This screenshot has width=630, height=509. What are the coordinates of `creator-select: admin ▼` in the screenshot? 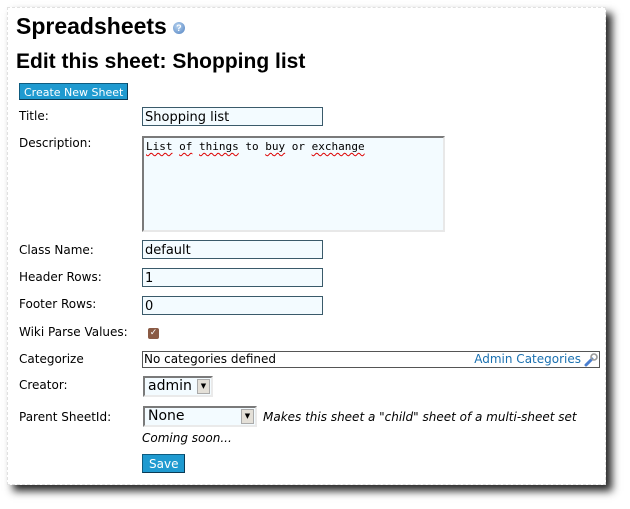 It's located at (178, 386).